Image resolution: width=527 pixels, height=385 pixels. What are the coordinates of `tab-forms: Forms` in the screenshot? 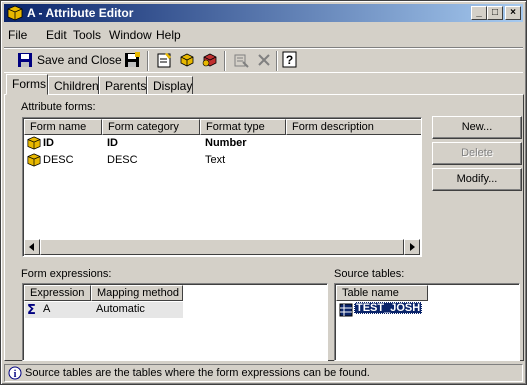 It's located at (27, 84).